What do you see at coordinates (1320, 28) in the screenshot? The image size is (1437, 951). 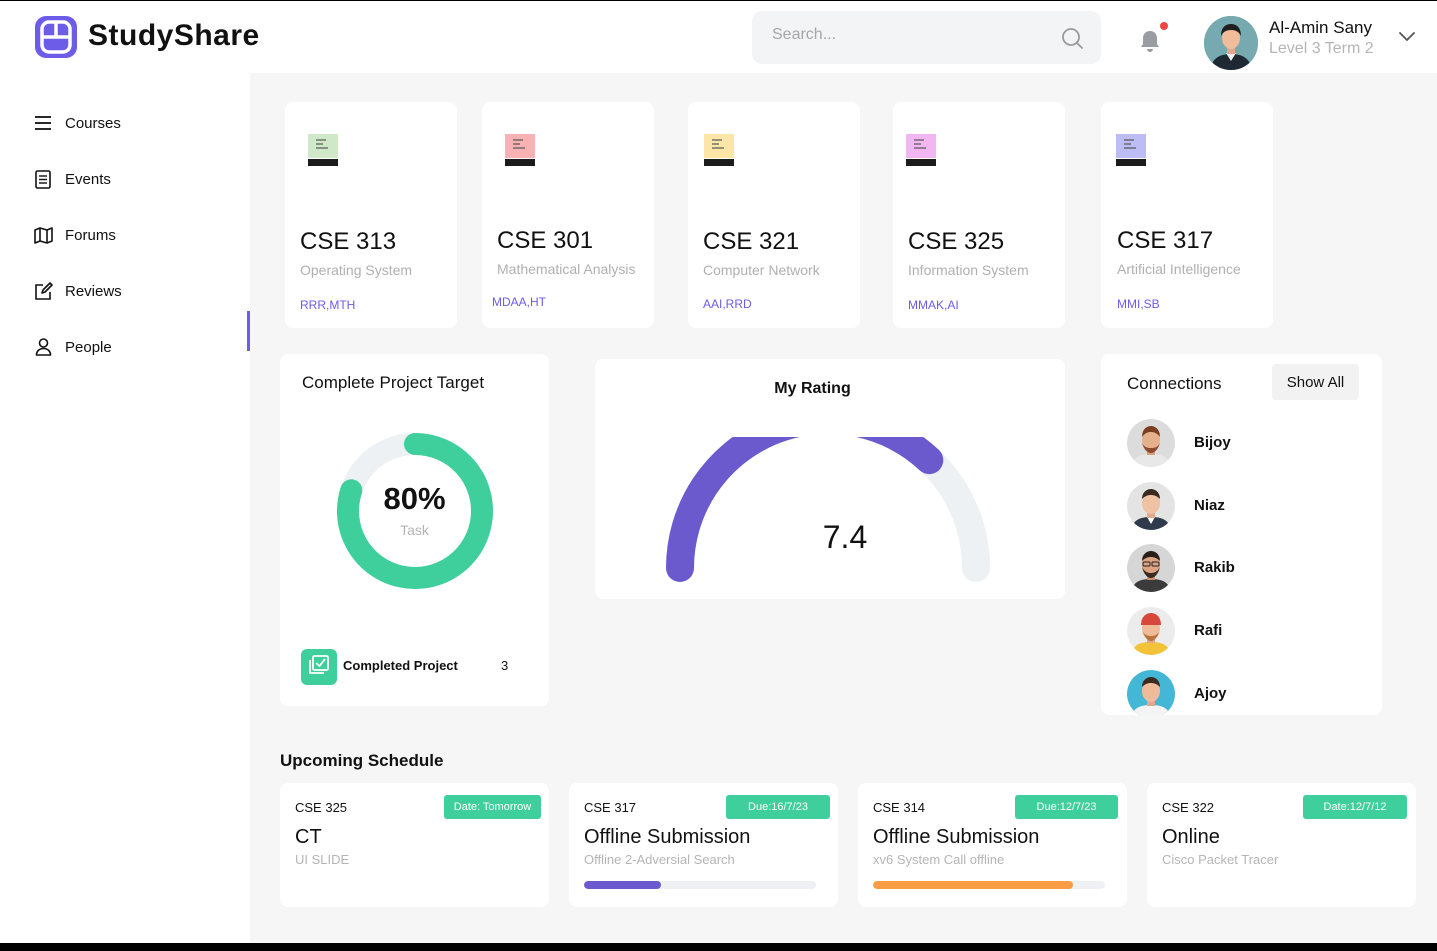 I see `user-name: Al-Amin Sany` at bounding box center [1320, 28].